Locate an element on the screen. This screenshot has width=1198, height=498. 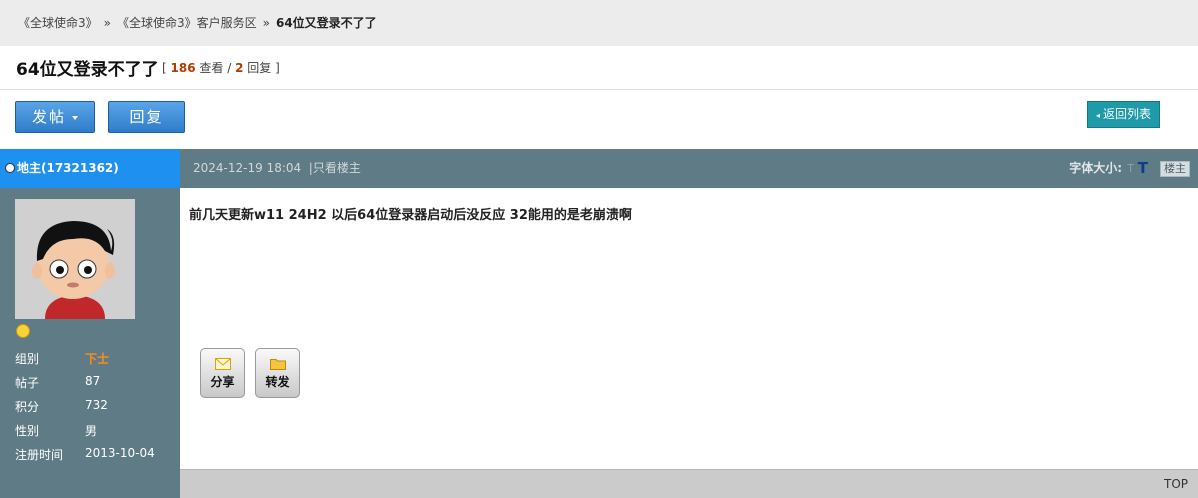
breadcrumb-current: 64位又登录不了了 is located at coordinates (326, 23).